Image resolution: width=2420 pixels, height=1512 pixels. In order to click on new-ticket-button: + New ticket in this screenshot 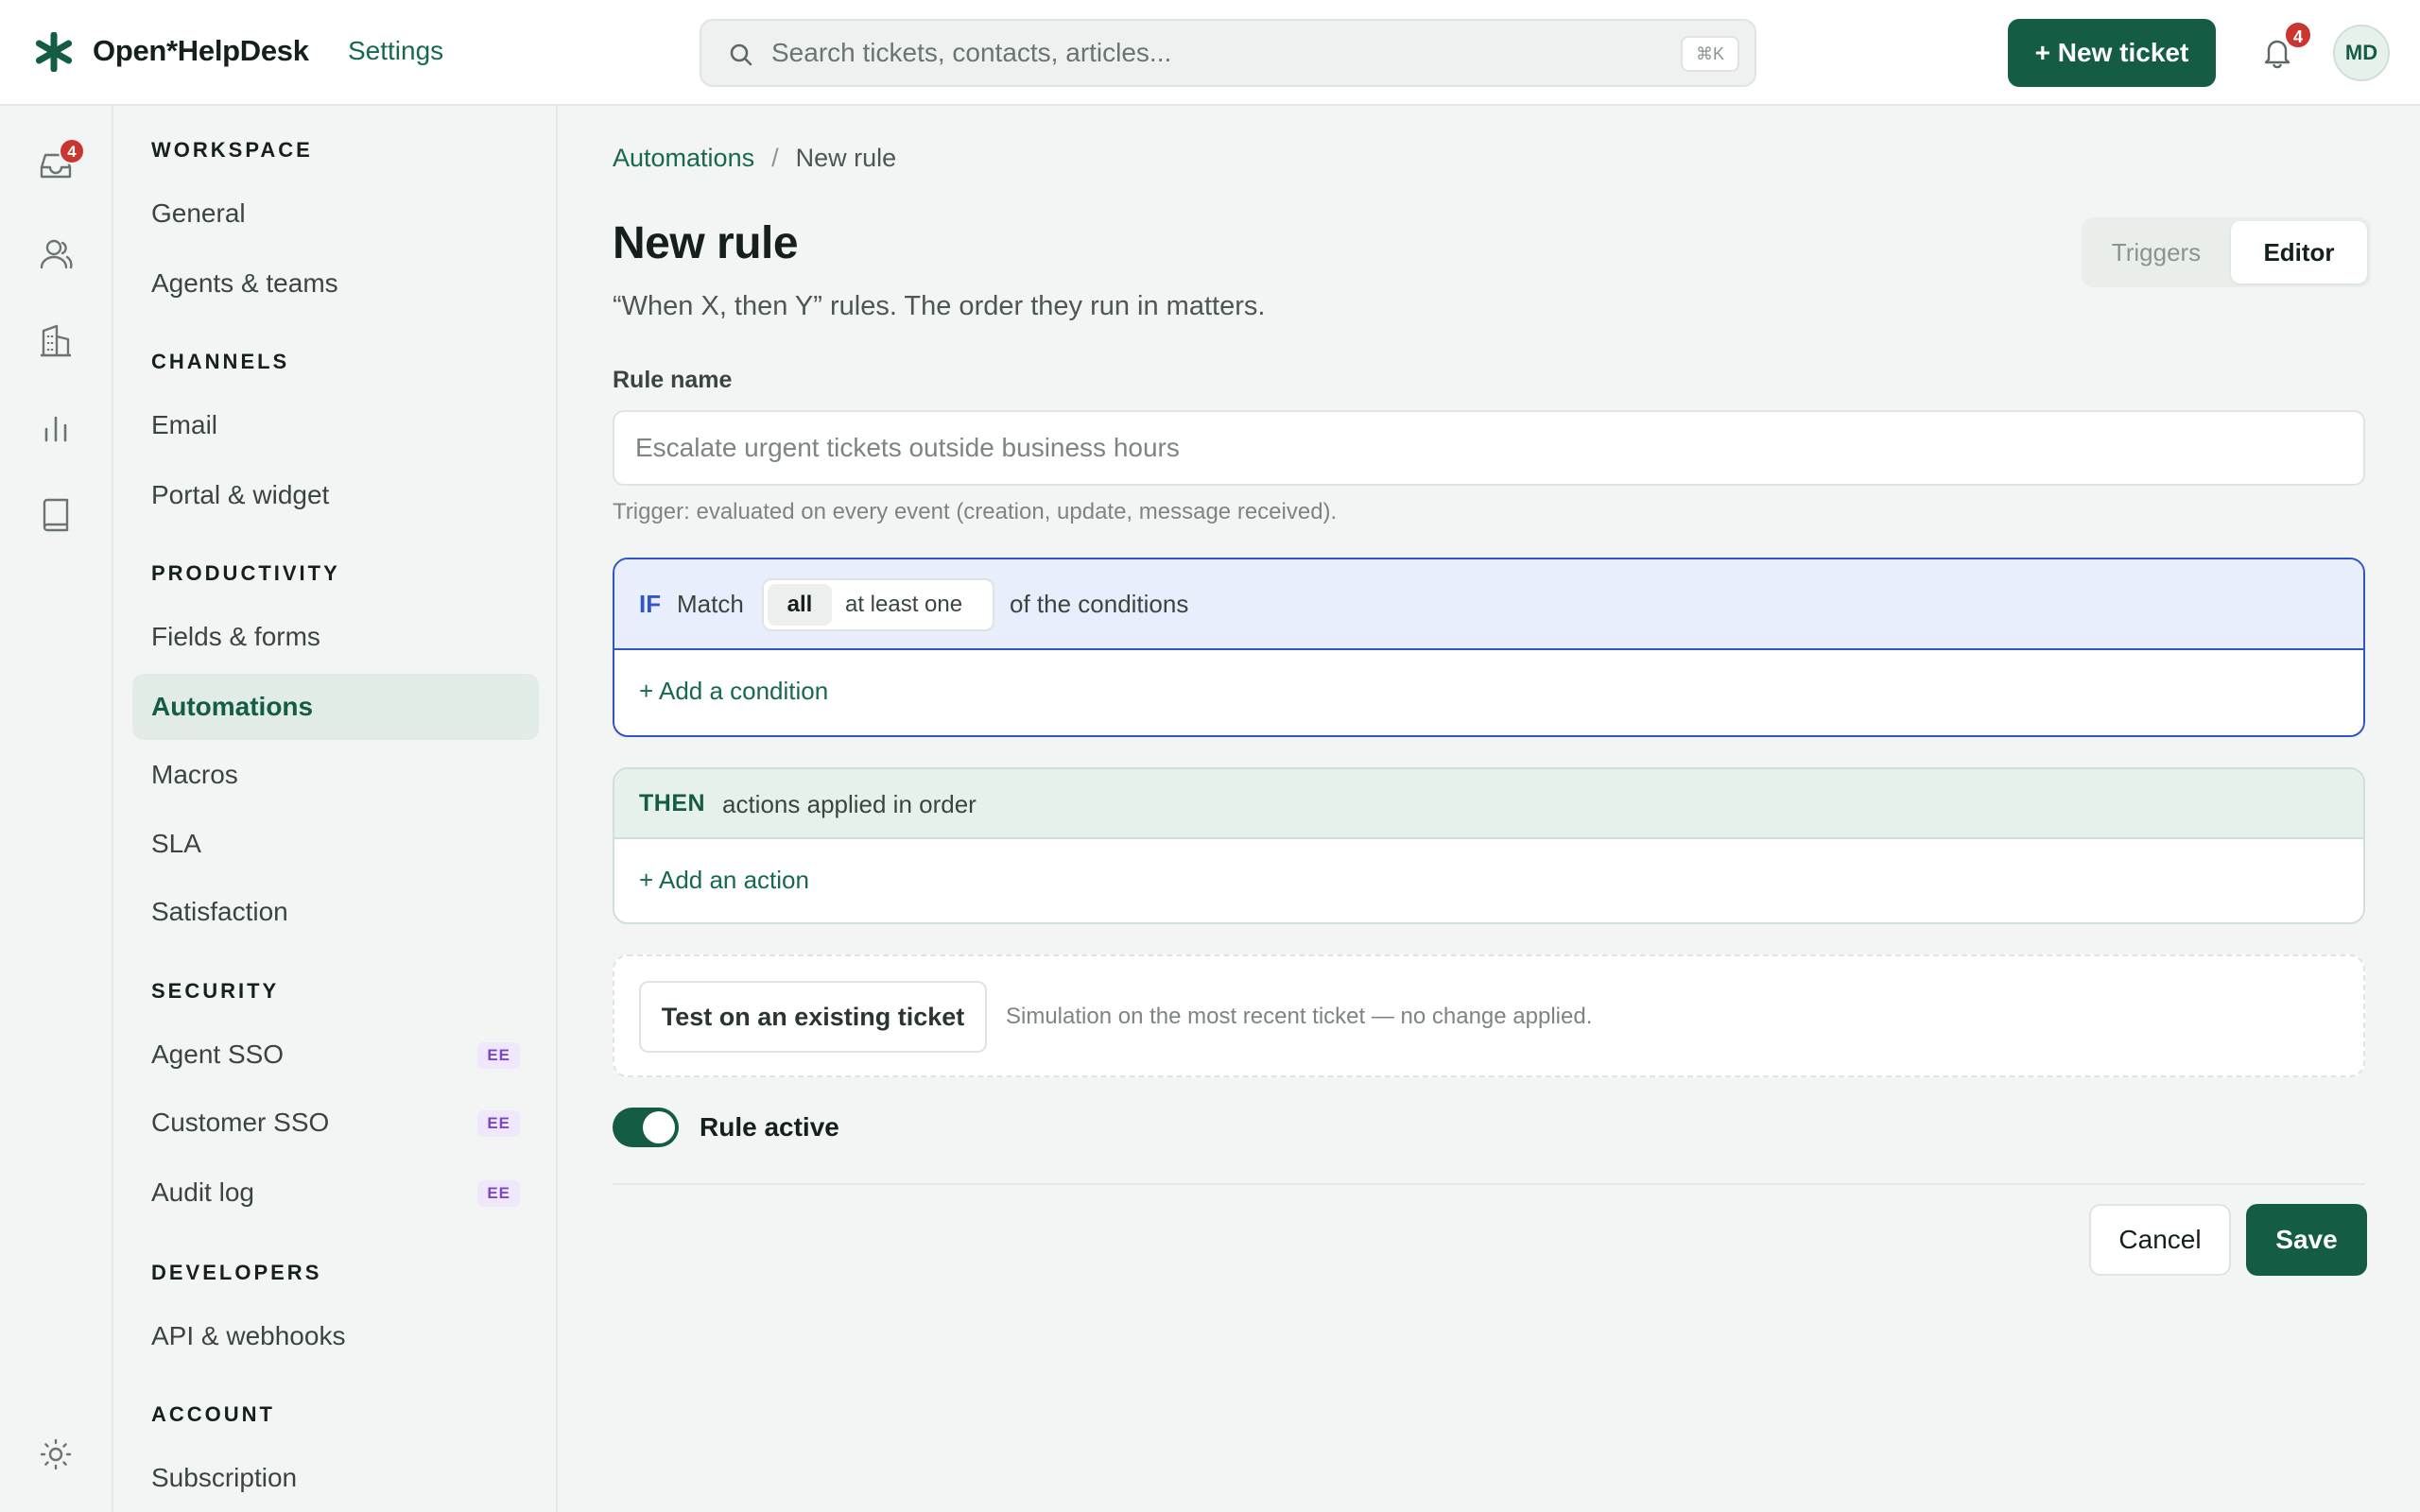, I will do `click(2112, 53)`.